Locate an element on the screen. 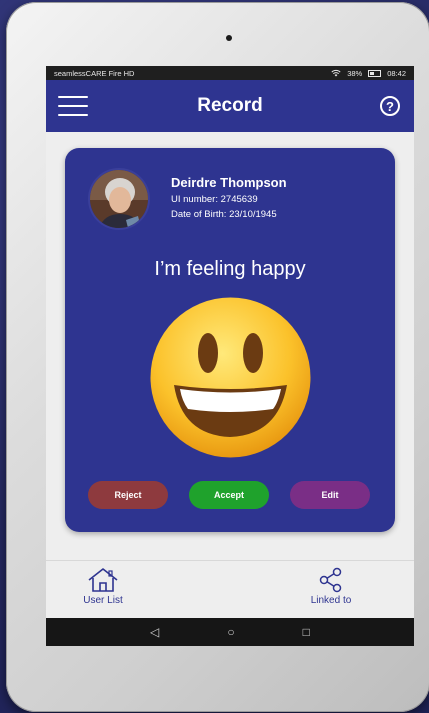 Image resolution: width=429 pixels, height=713 pixels. nav-user-list: User List is located at coordinates (103, 586).